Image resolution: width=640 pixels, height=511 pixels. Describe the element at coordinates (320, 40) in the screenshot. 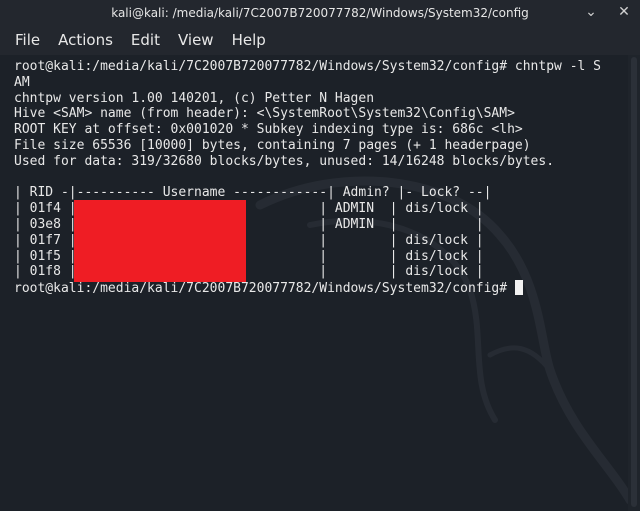

I see `menu-bar: File Actions Edit View Help` at that location.